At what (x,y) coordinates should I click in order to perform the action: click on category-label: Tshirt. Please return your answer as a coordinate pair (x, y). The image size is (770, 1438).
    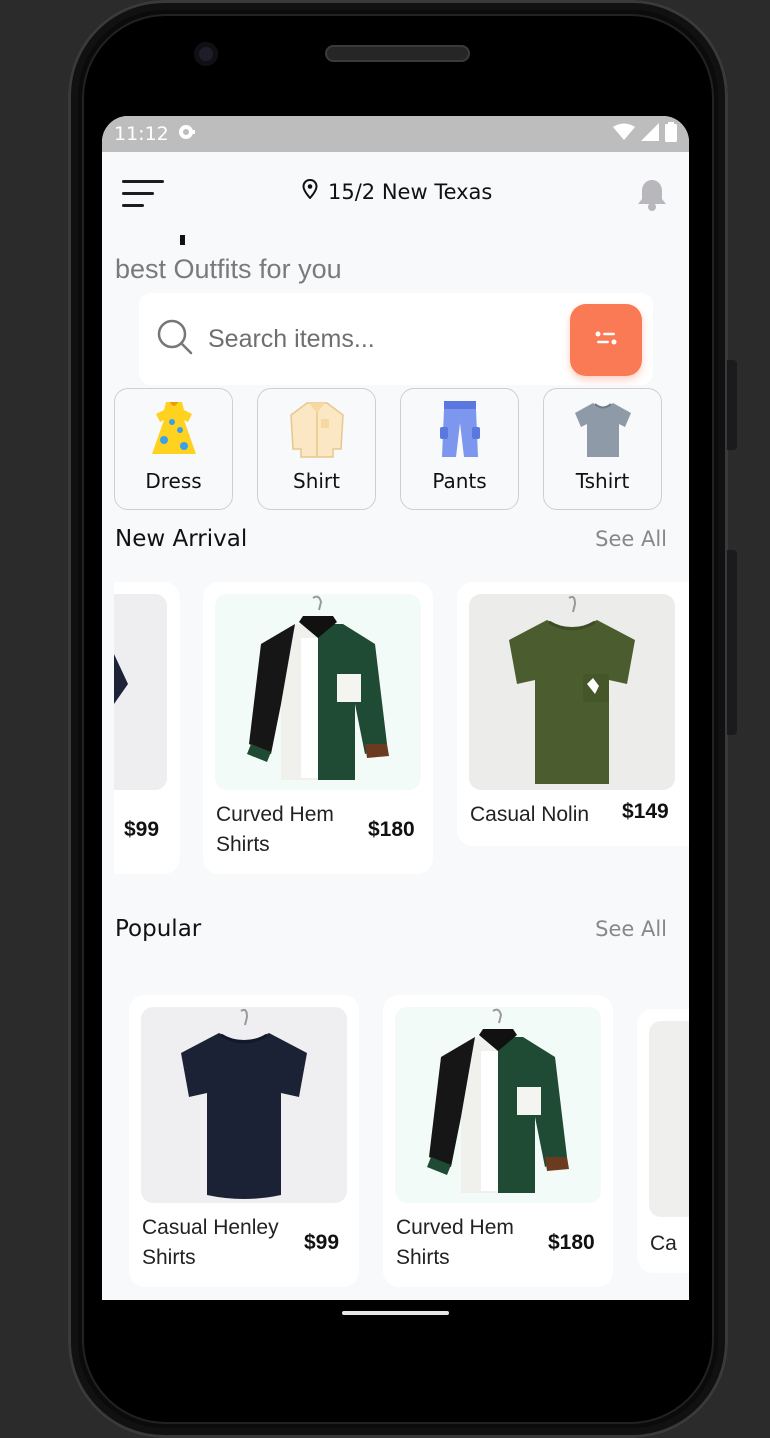
    Looking at the image, I should click on (602, 481).